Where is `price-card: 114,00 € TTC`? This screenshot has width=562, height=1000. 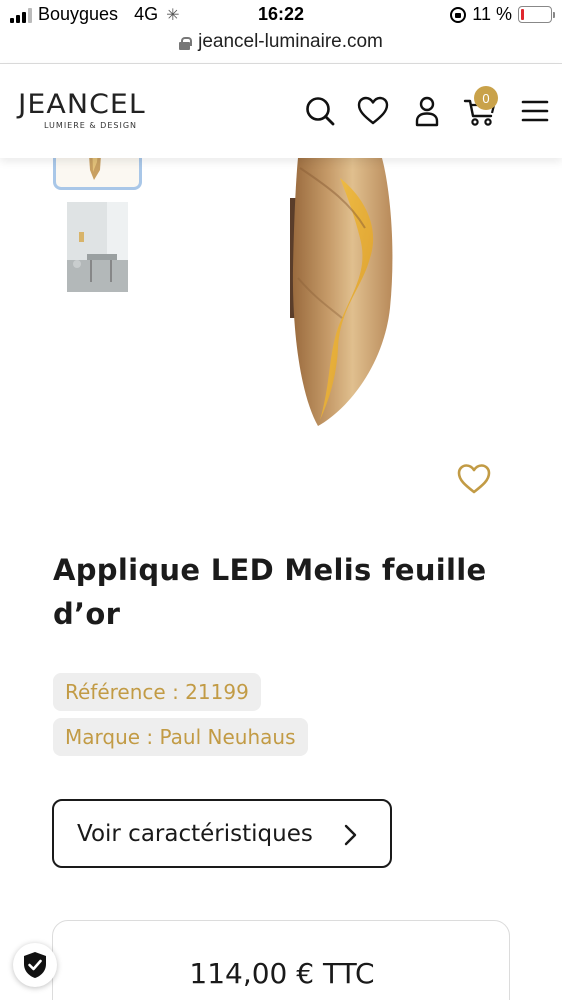 price-card: 114,00 € TTC is located at coordinates (281, 960).